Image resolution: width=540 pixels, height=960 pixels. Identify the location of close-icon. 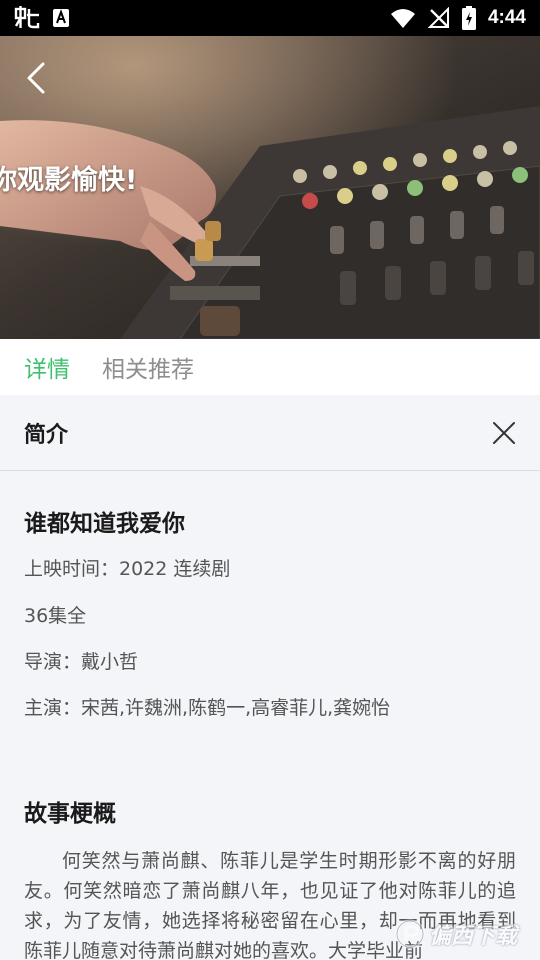
(504, 432).